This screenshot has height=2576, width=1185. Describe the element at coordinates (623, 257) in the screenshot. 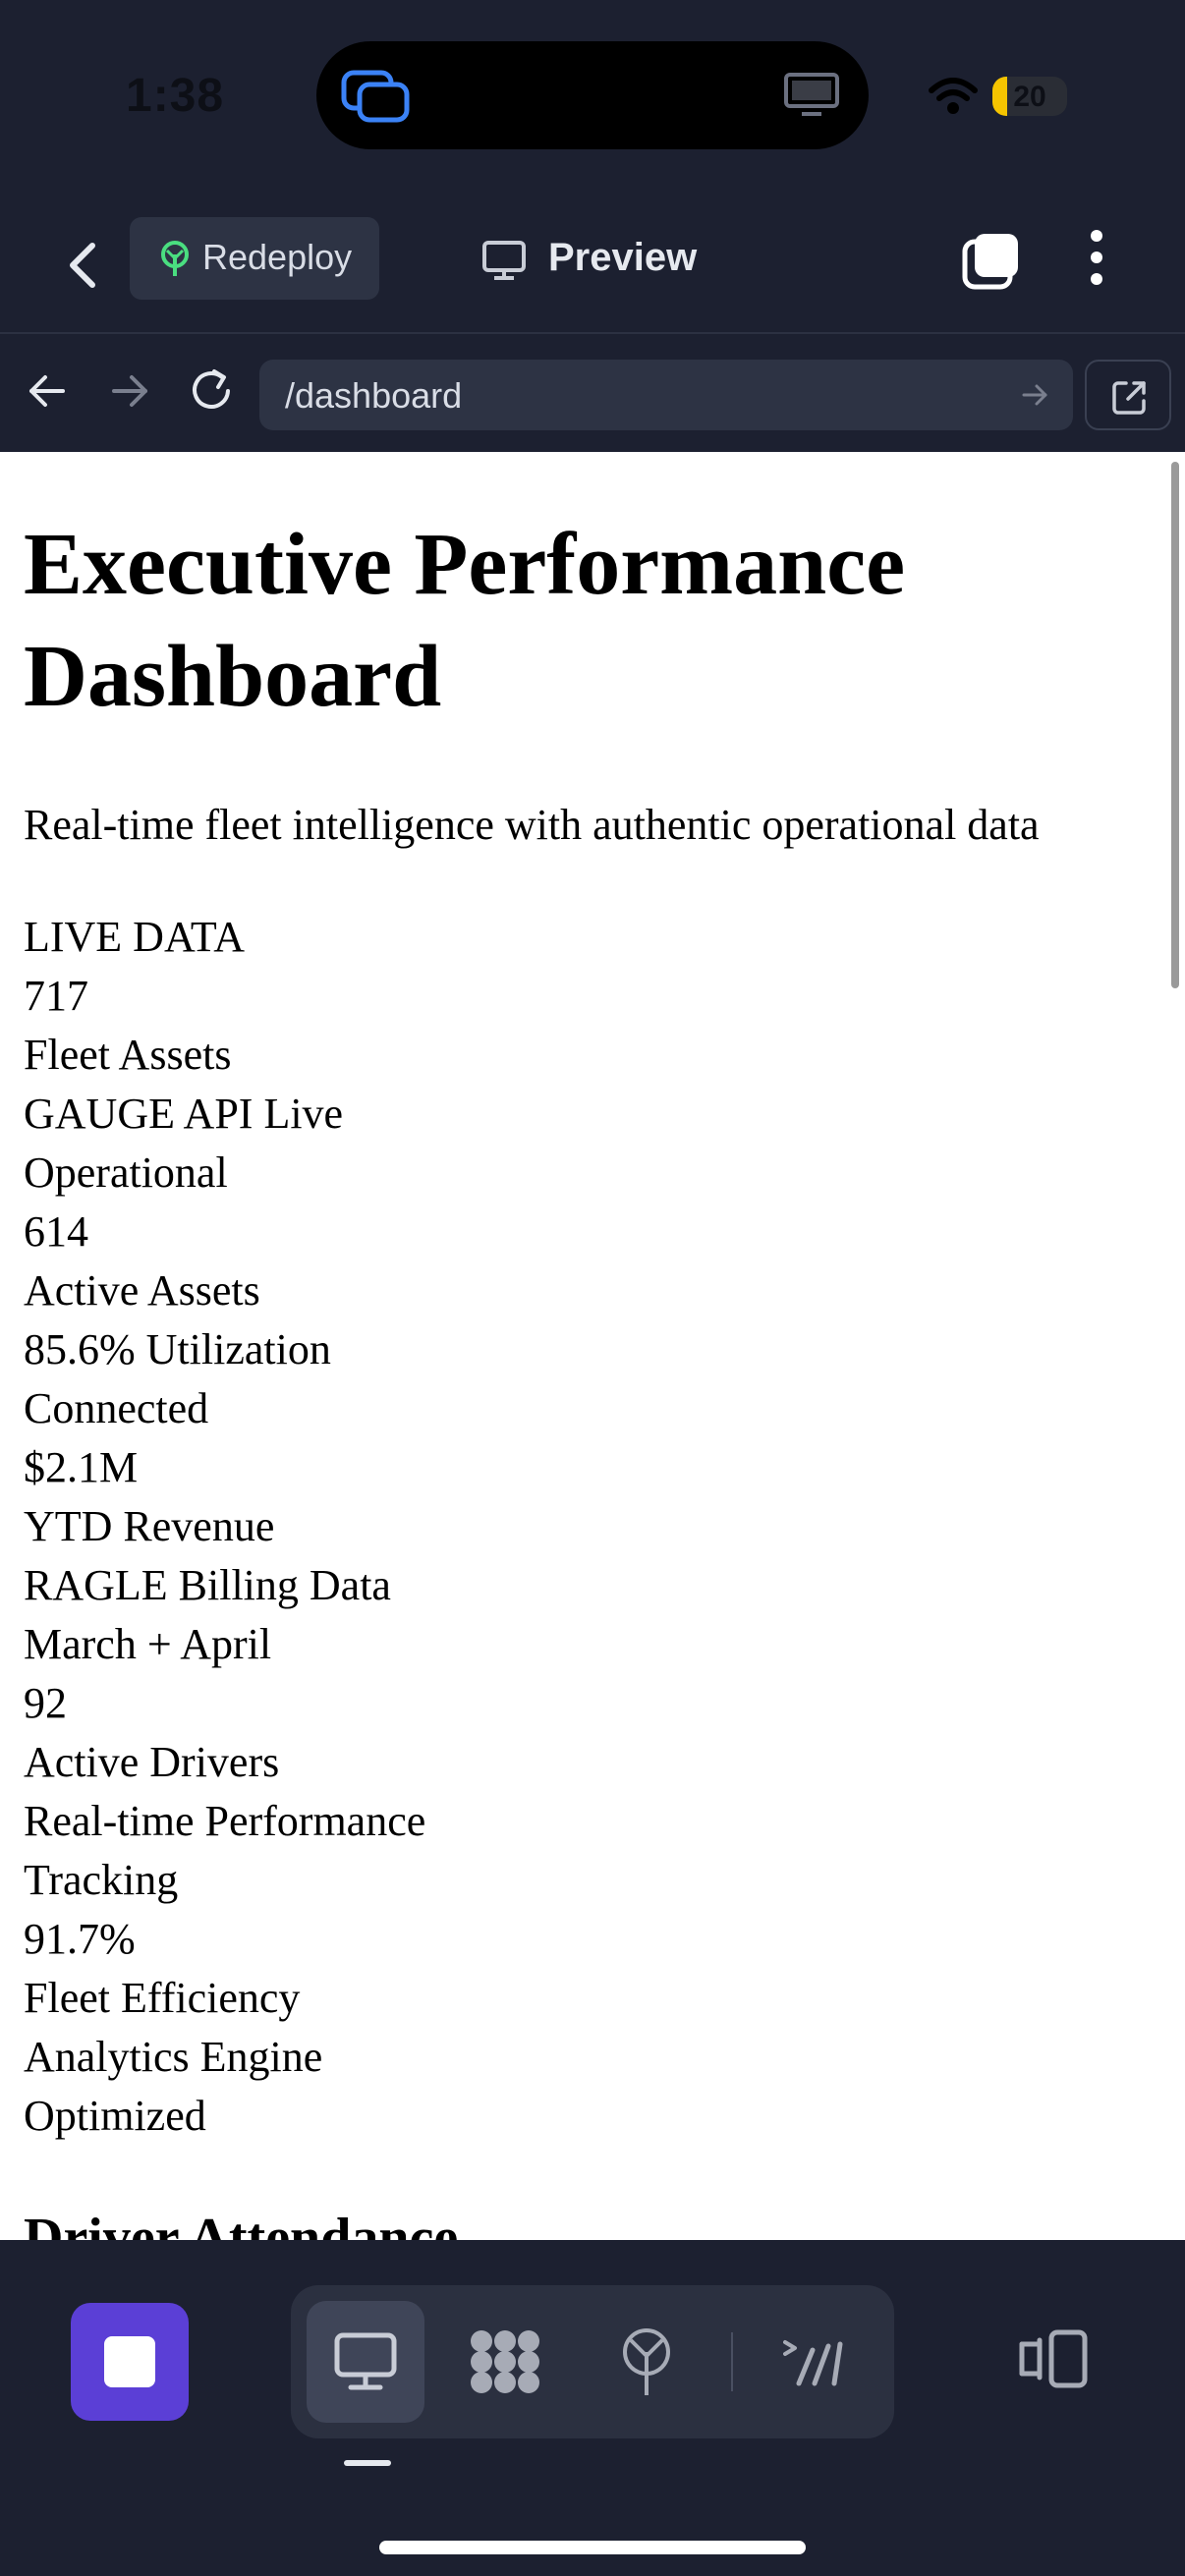

I see `preview-label: Preview` at that location.